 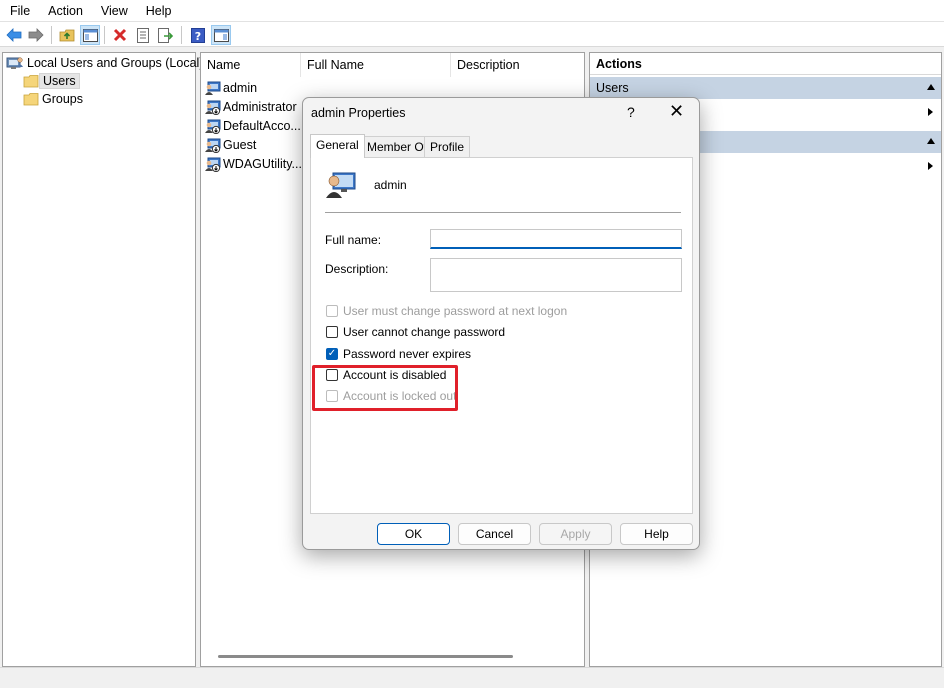 I want to click on highlight-annotation, so click(x=385, y=388).